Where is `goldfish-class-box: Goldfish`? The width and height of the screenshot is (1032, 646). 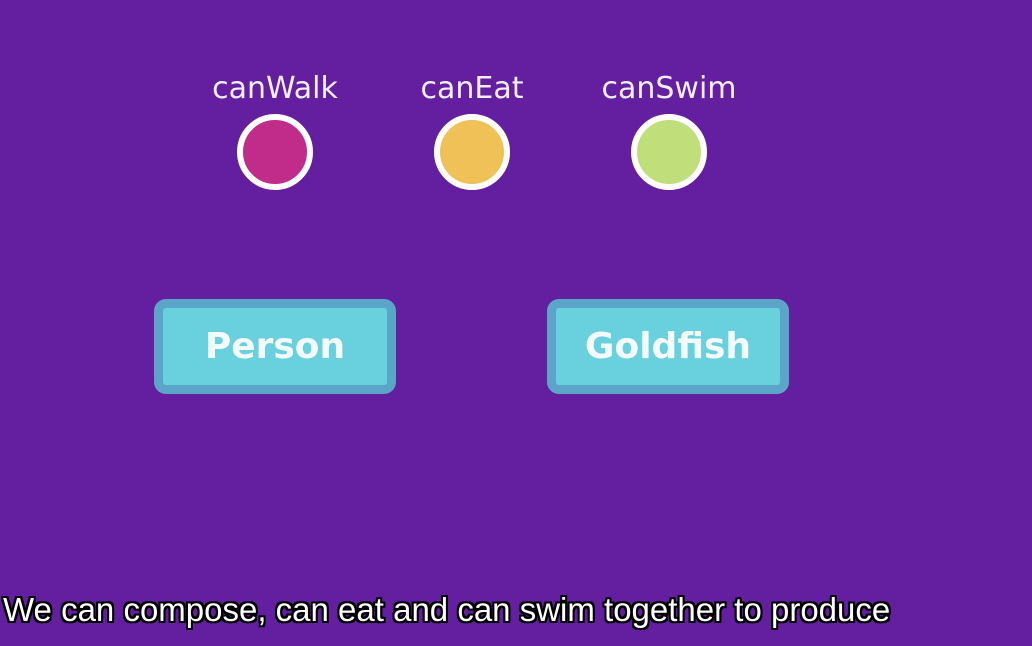
goldfish-class-box: Goldfish is located at coordinates (668, 346).